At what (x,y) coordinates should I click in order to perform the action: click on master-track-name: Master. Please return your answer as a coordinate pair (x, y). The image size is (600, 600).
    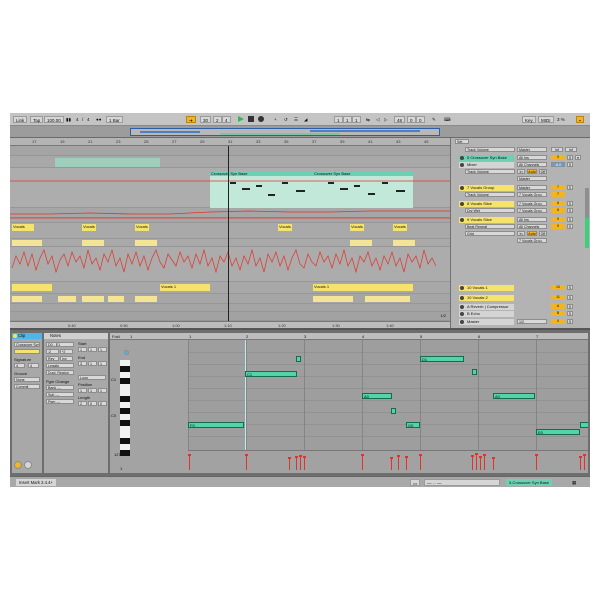
    Looking at the image, I should click on (486, 321).